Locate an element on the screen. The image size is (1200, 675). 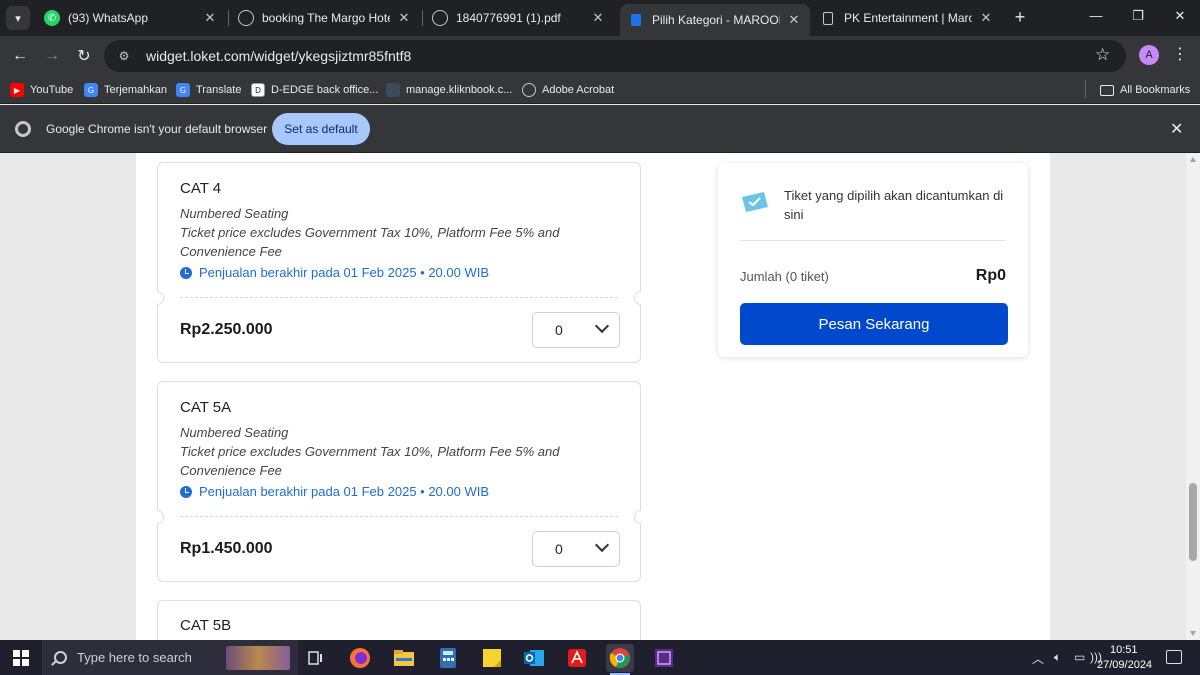
tab-booking-margo: booking The Margo Hotel Se ✕ is located at coordinates (325, 18).